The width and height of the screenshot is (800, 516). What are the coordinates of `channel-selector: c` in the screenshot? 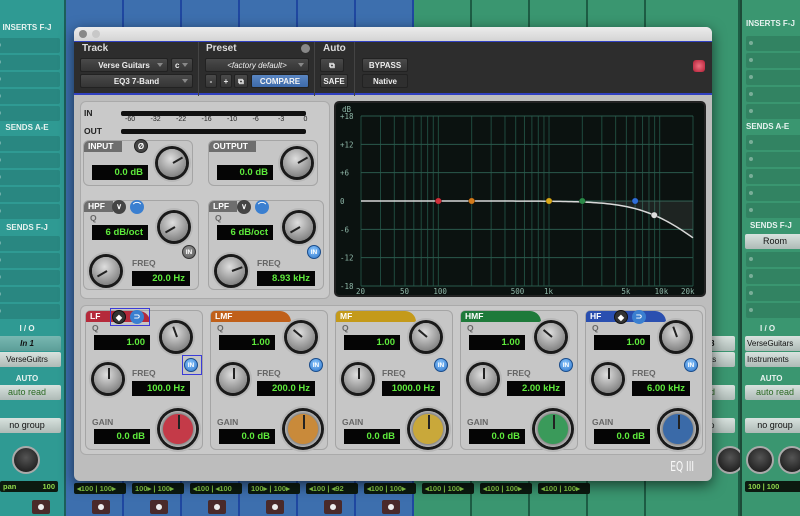 It's located at (182, 65).